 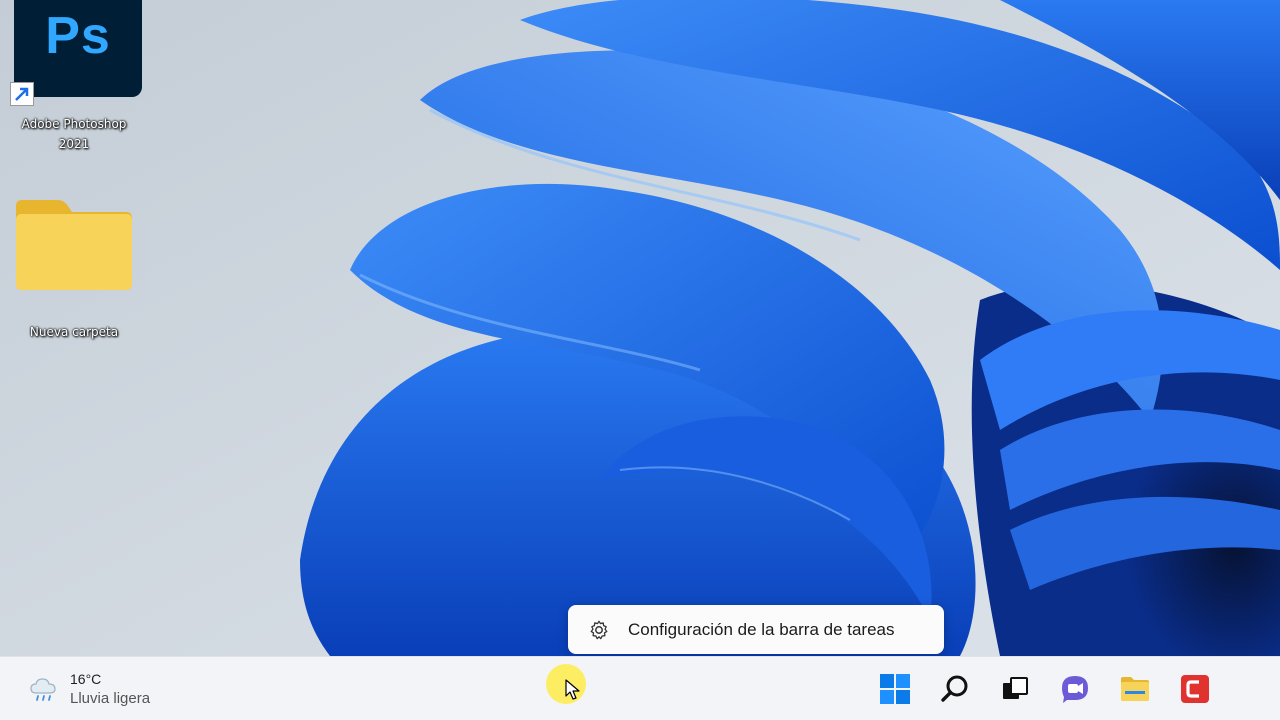 What do you see at coordinates (22, 94) in the screenshot?
I see `shortcut-arrow-icon` at bounding box center [22, 94].